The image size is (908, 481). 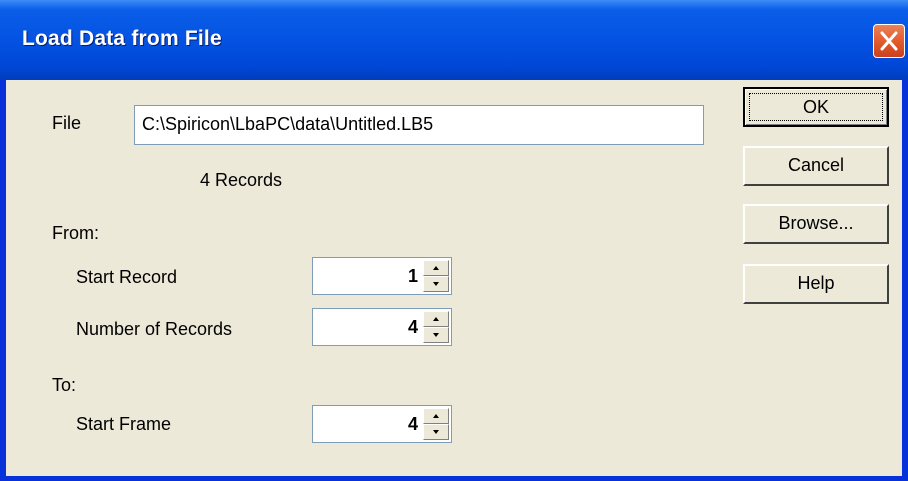 What do you see at coordinates (127, 277) in the screenshot?
I see `start-record-label: Start Record` at bounding box center [127, 277].